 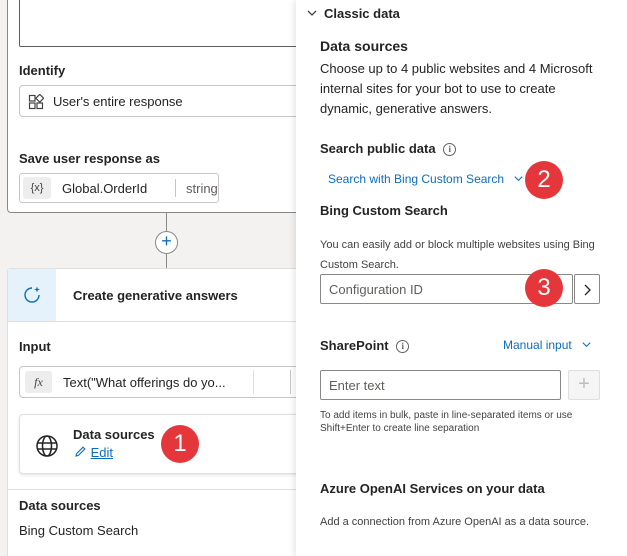 I want to click on search-public-data-heading: Search public data i, so click(x=388, y=149).